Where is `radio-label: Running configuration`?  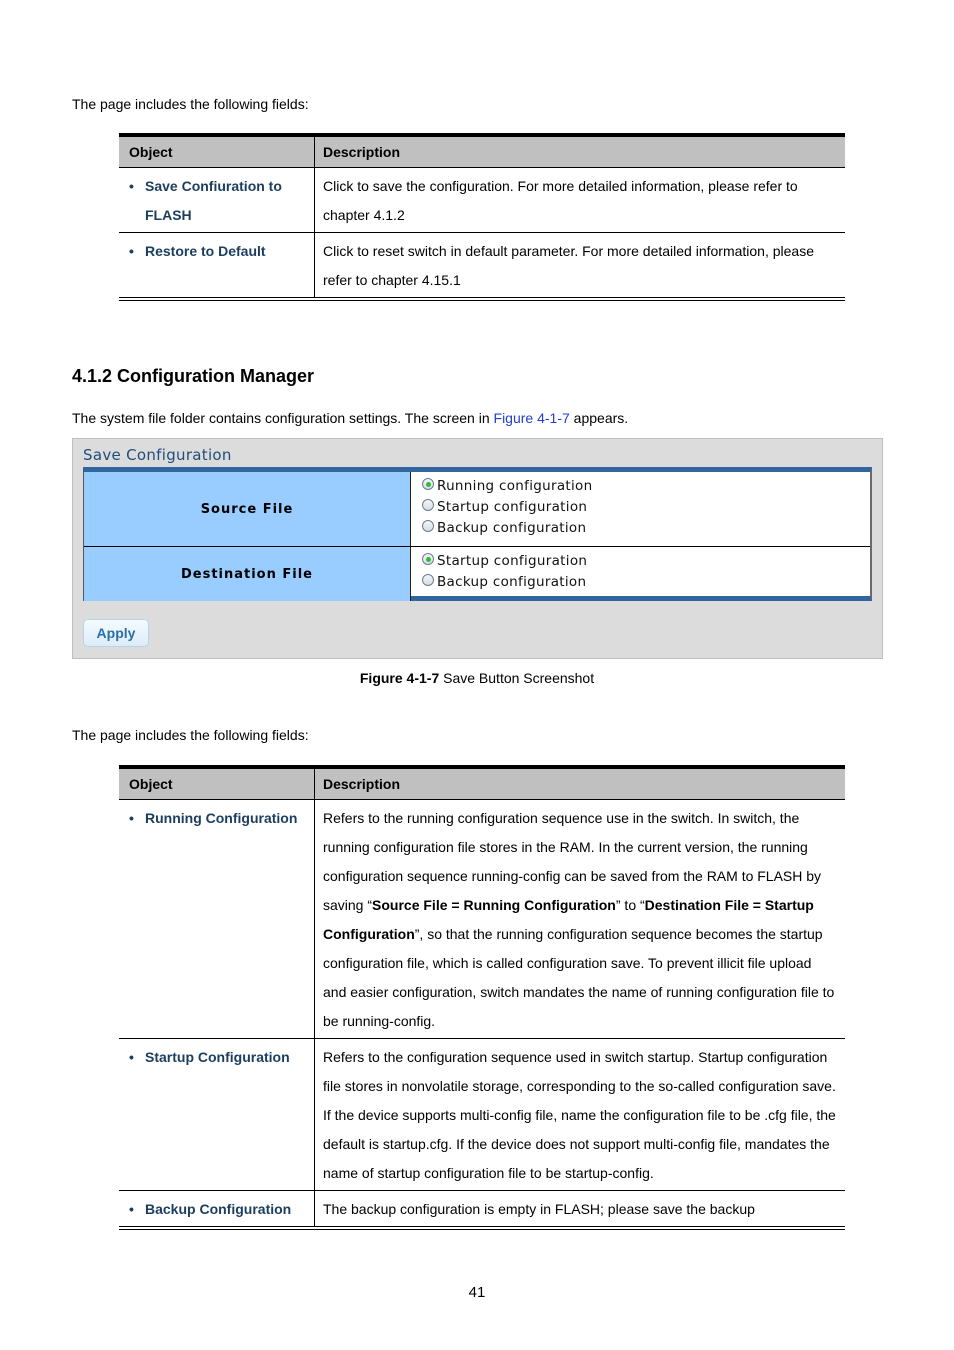 radio-label: Running configuration is located at coordinates (515, 485).